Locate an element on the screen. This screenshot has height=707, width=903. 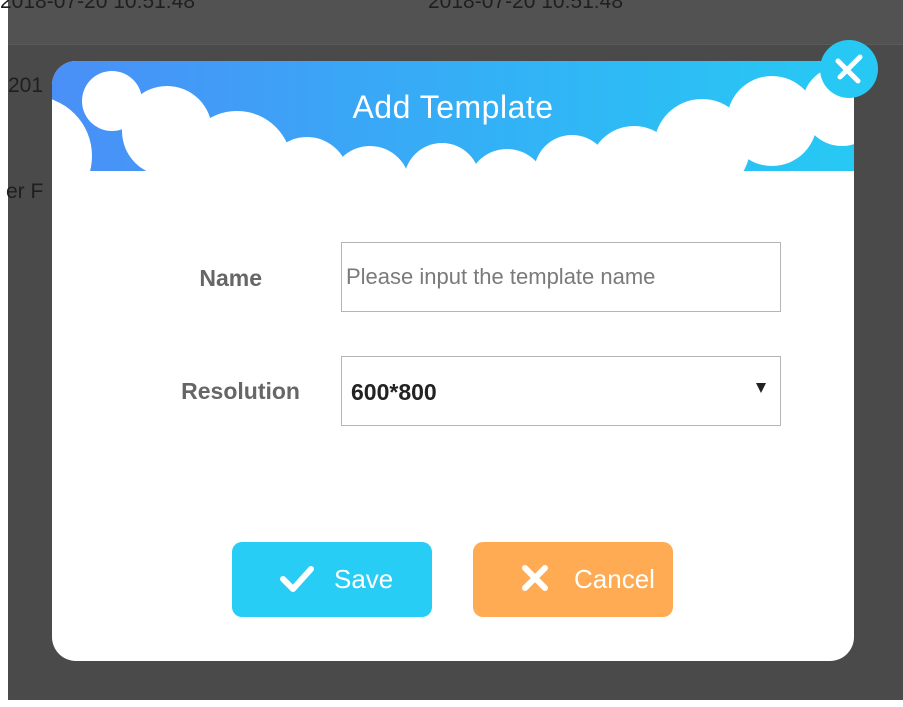
close-button is located at coordinates (849, 69).